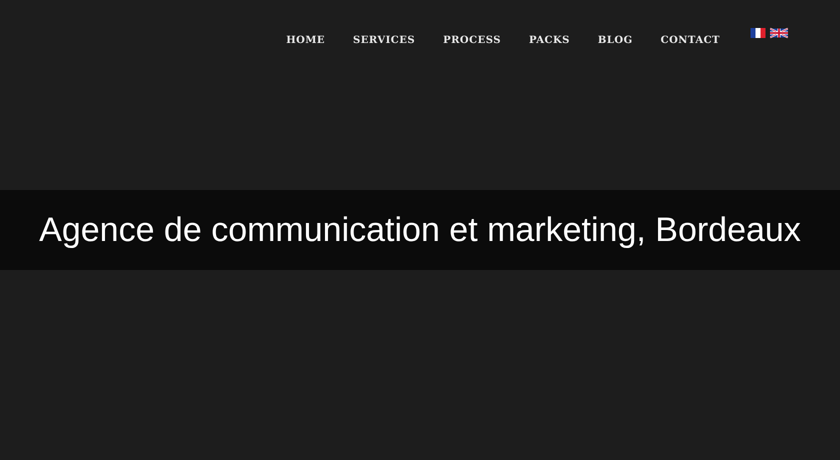 The image size is (840, 460). Describe the element at coordinates (758, 33) in the screenshot. I see `french-flag-icon` at that location.